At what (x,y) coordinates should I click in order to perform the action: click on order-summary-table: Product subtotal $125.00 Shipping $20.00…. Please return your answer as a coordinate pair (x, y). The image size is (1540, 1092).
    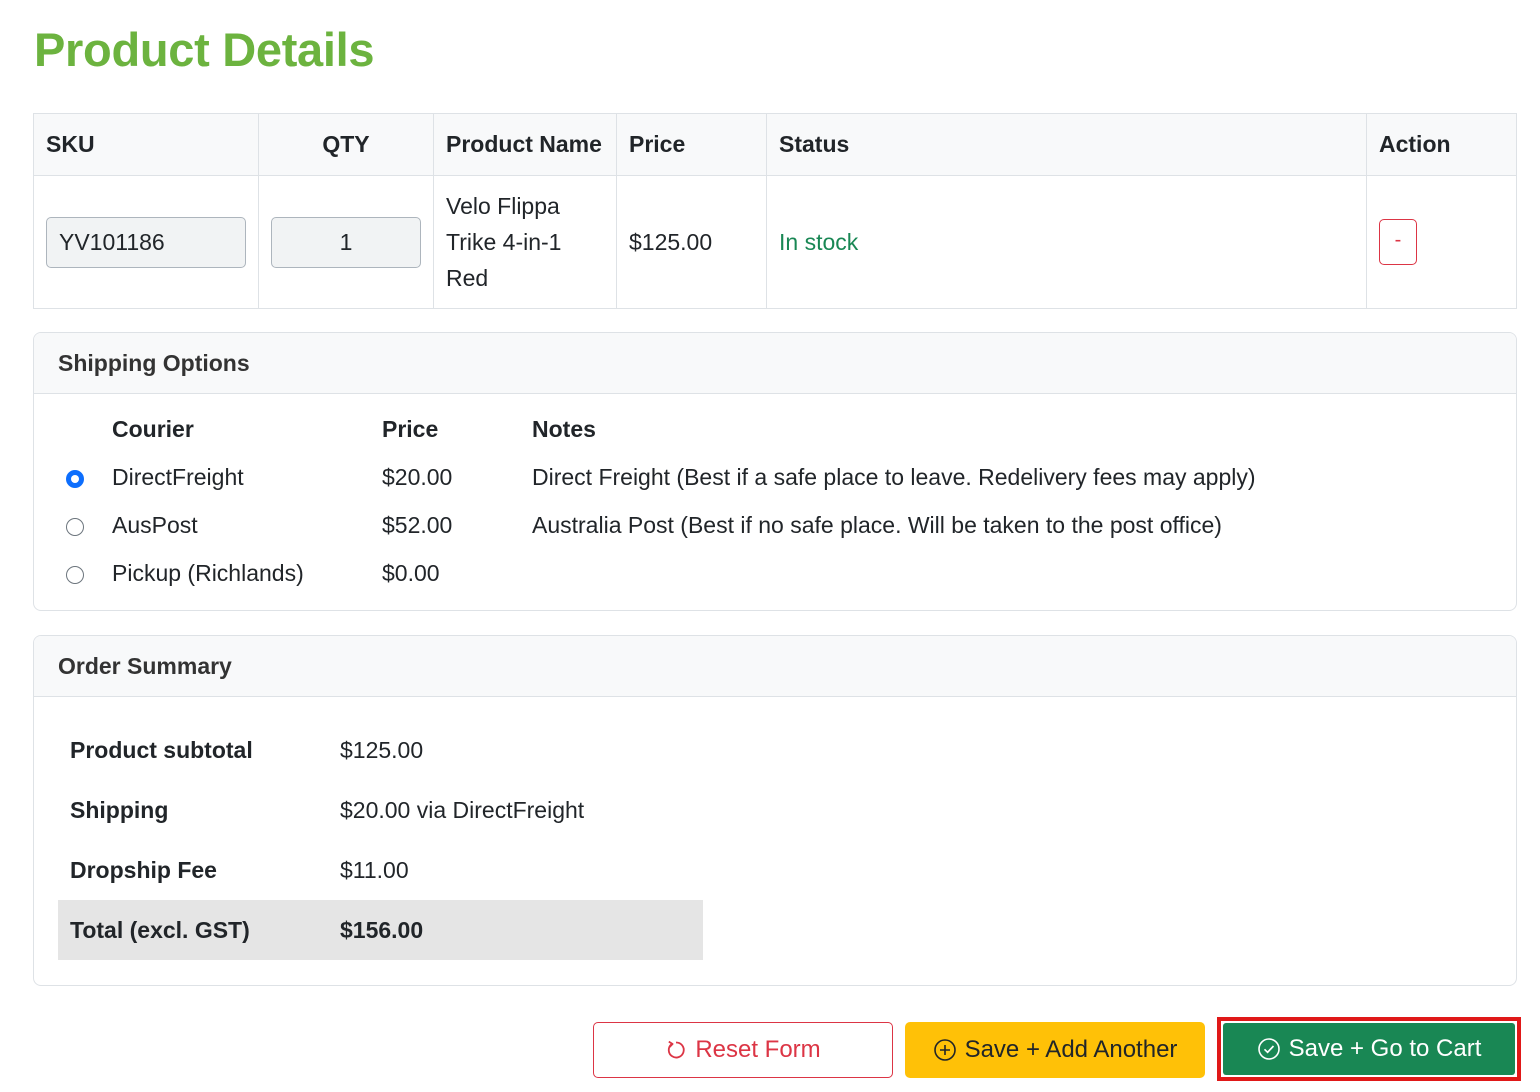
    Looking at the image, I should click on (380, 840).